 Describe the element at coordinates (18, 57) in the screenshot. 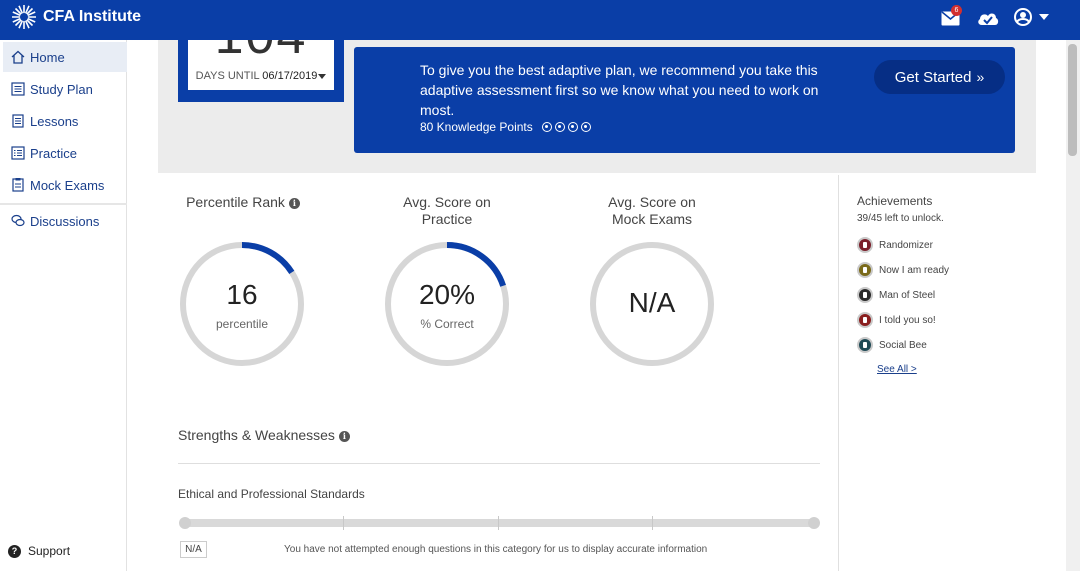

I see `home-icon` at that location.